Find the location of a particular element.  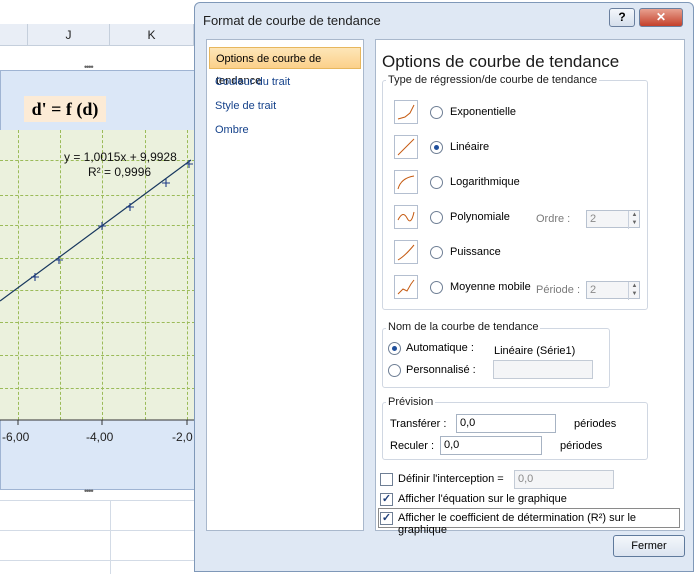

nav-item-options: Options de courbe de tendance is located at coordinates (285, 67).